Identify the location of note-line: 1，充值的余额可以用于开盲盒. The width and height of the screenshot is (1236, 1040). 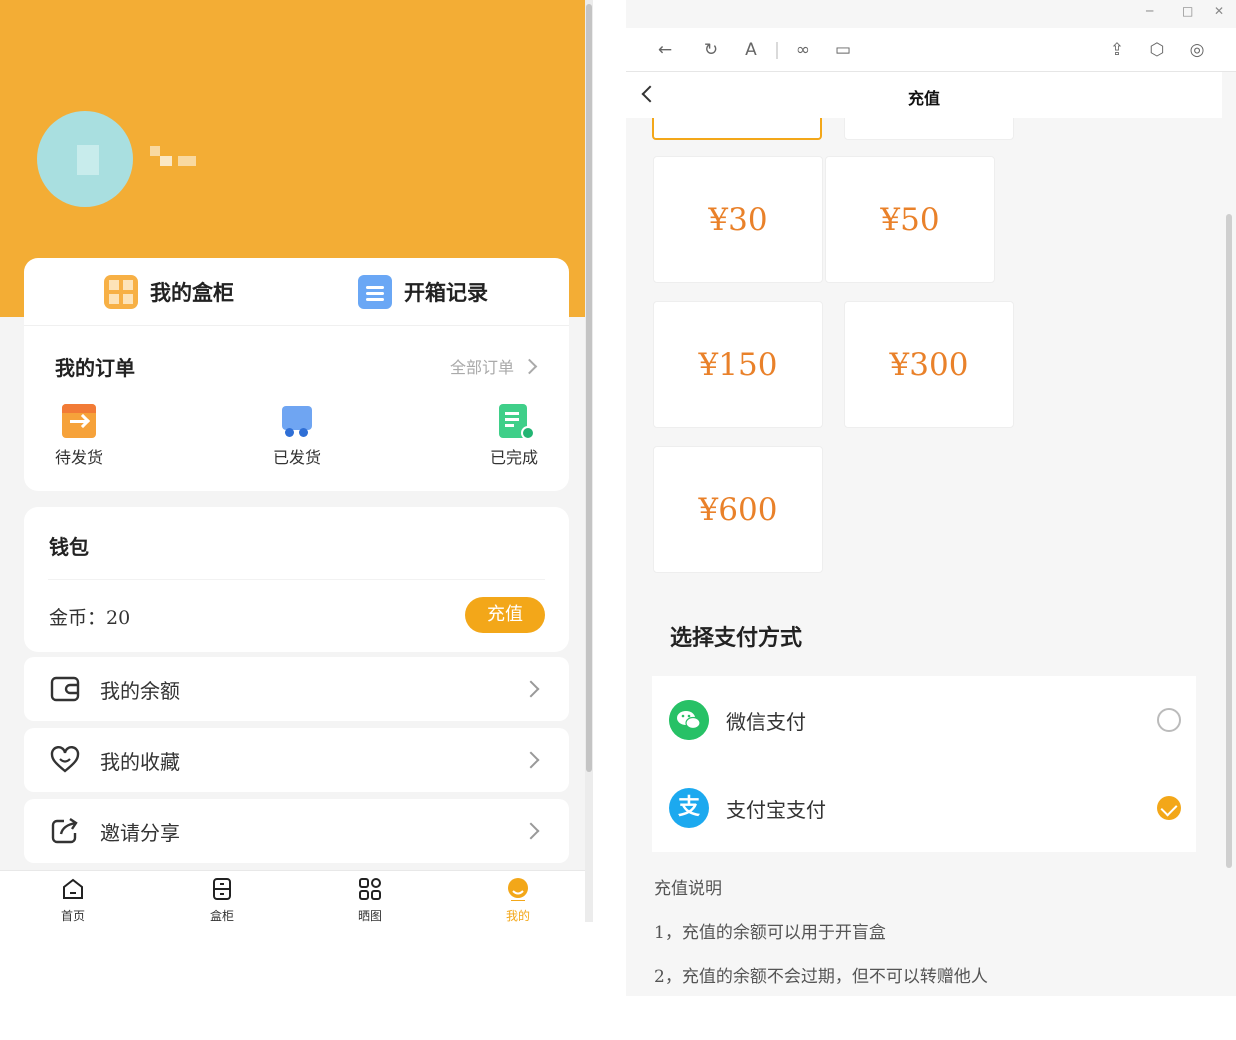
(821, 929).